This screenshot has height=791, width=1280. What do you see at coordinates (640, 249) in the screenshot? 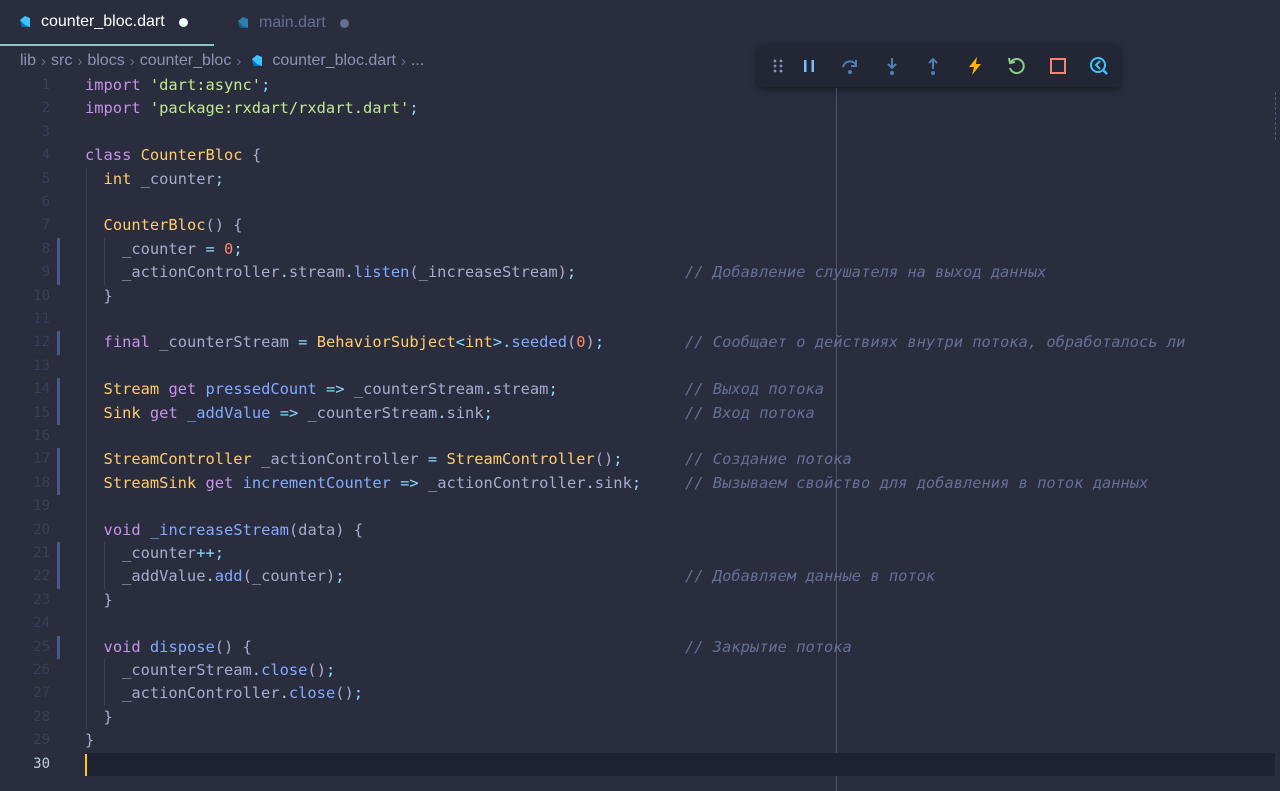
I see `code-line: 8 _counter = 0;` at bounding box center [640, 249].